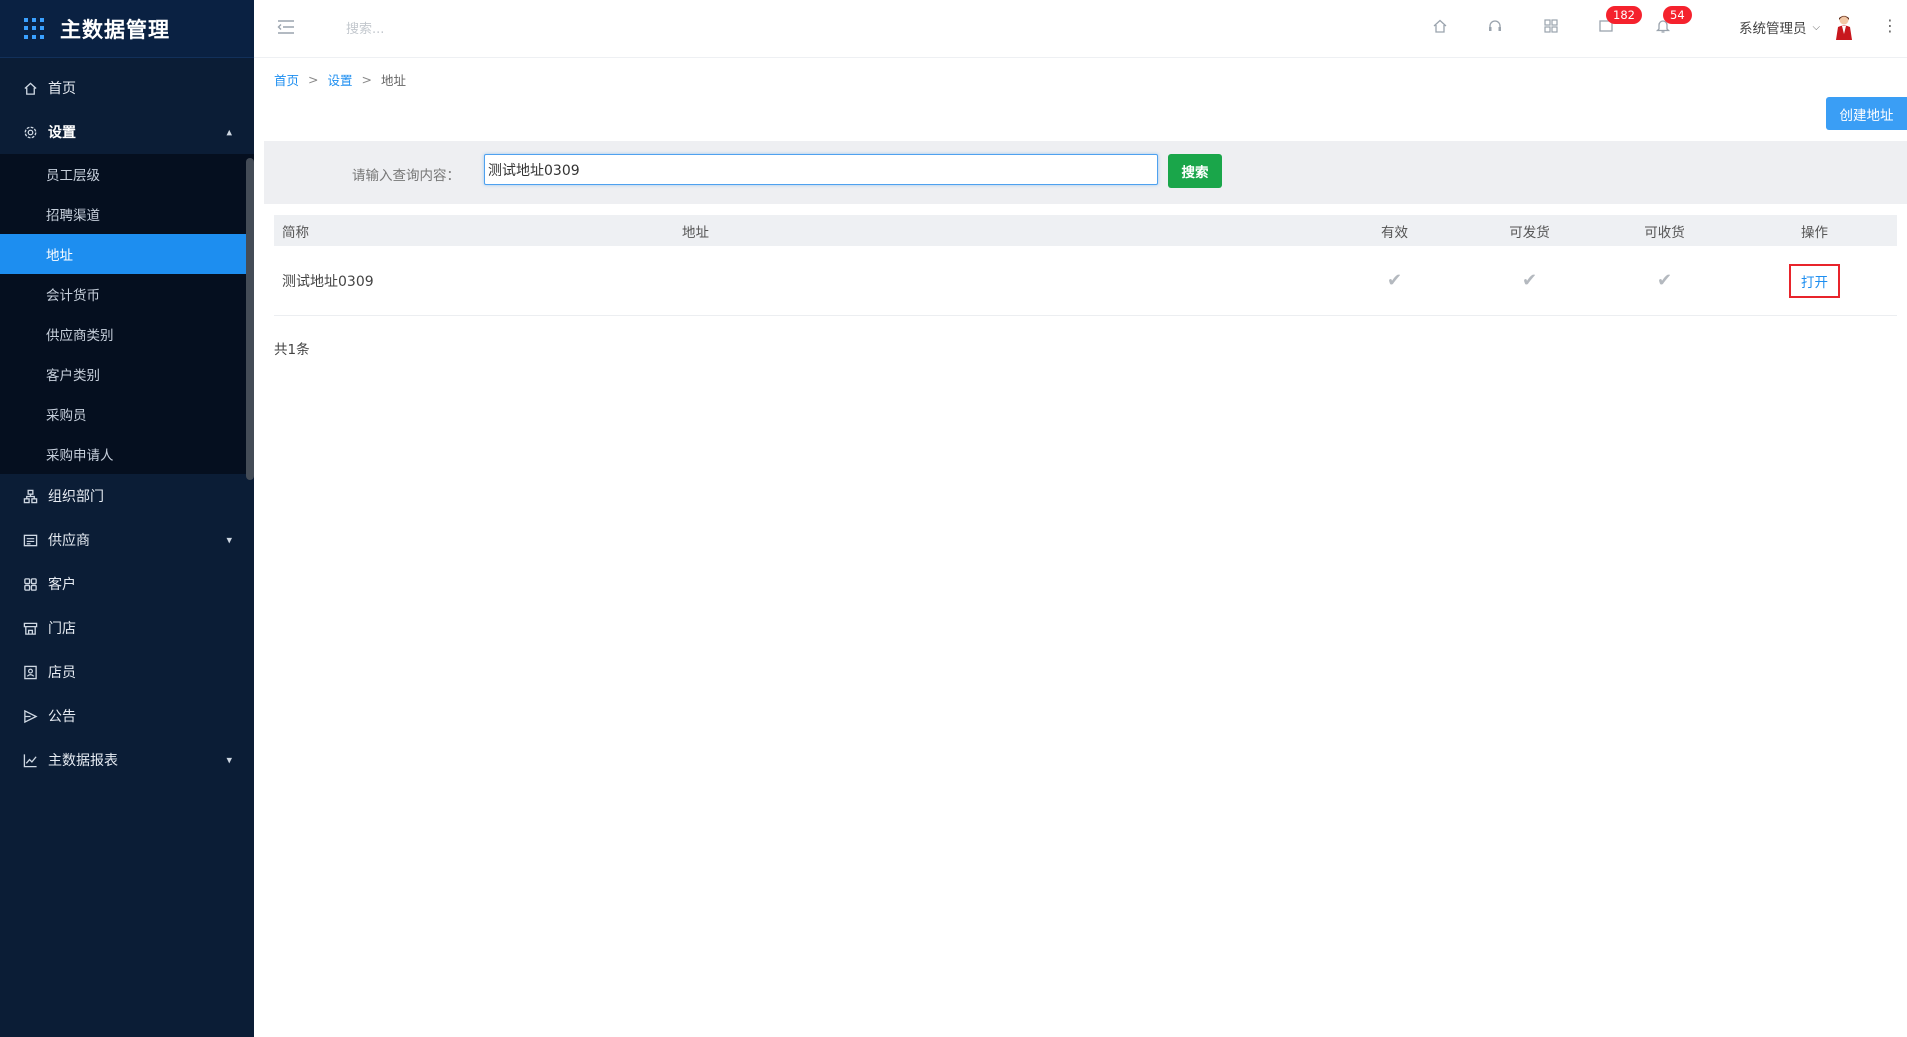  What do you see at coordinates (1495, 26) in the screenshot?
I see `headset-icon` at bounding box center [1495, 26].